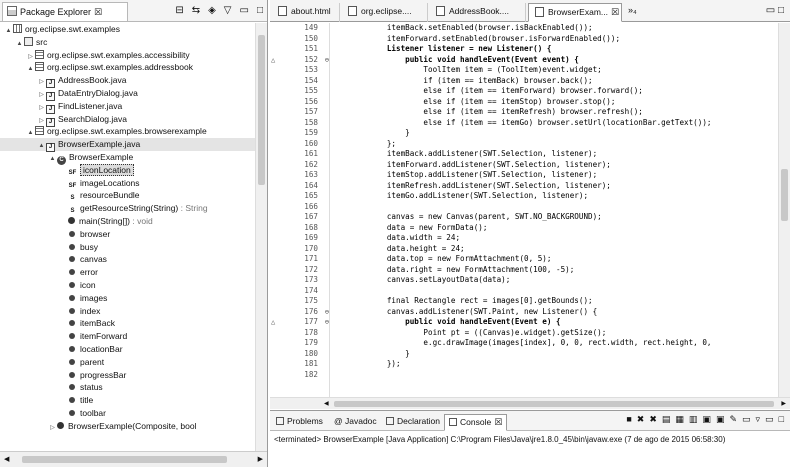  What do you see at coordinates (127, 183) in the screenshot?
I see `tree-item: SF imageLocations` at bounding box center [127, 183].